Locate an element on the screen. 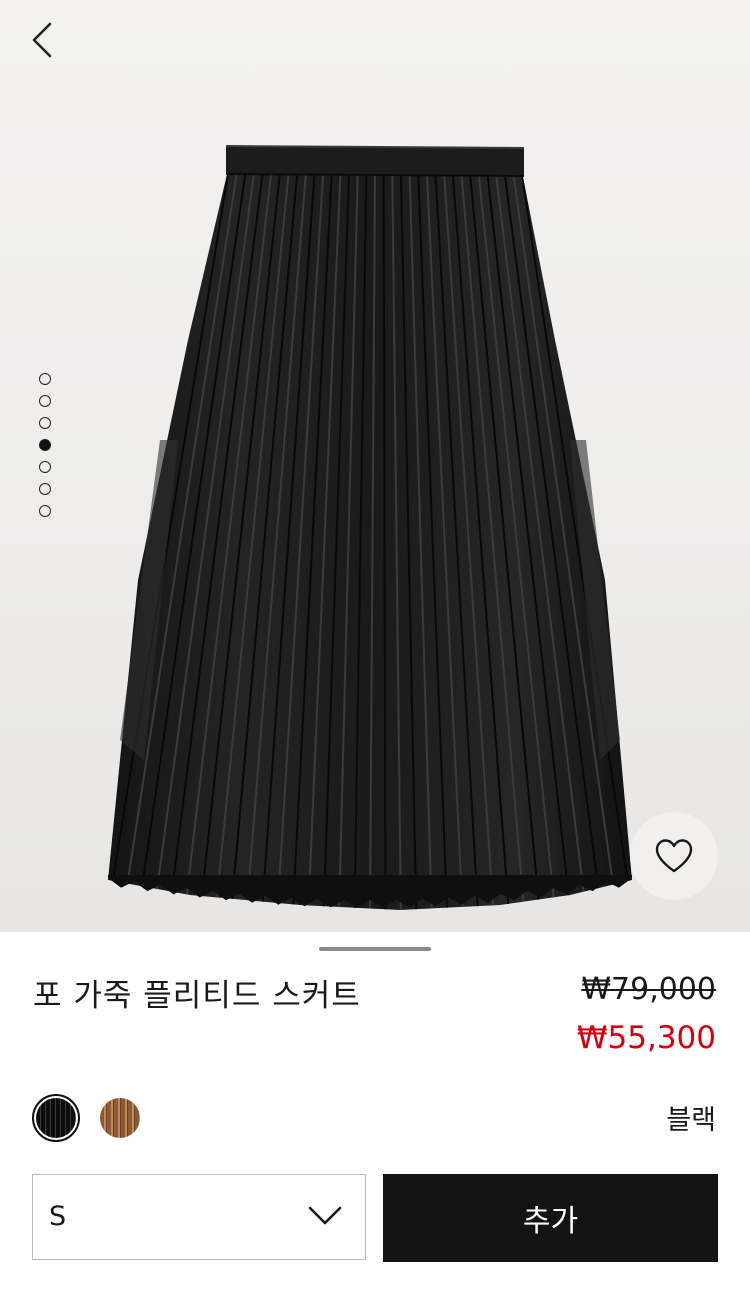 Image resolution: width=750 pixels, height=1294 pixels. original-price: ₩79,000 is located at coordinates (648, 989).